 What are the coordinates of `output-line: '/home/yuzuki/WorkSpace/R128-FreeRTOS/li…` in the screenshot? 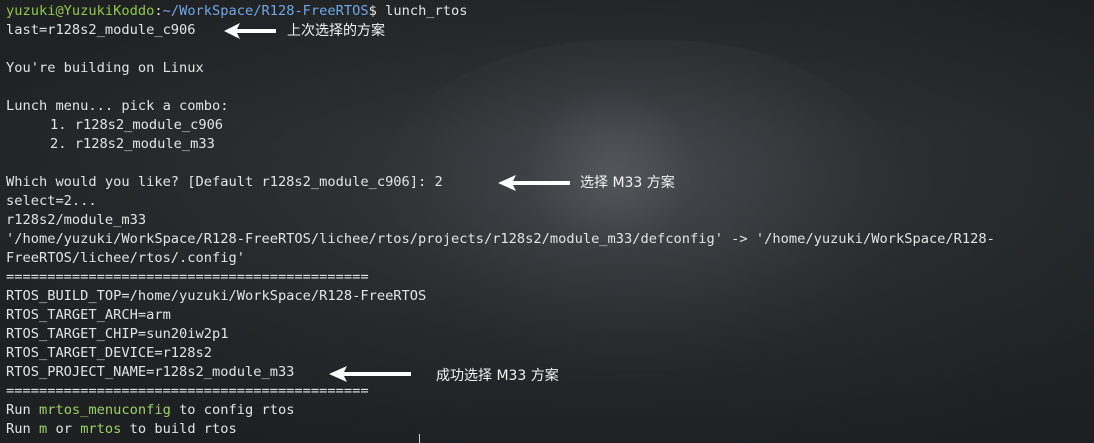 It's located at (500, 239).